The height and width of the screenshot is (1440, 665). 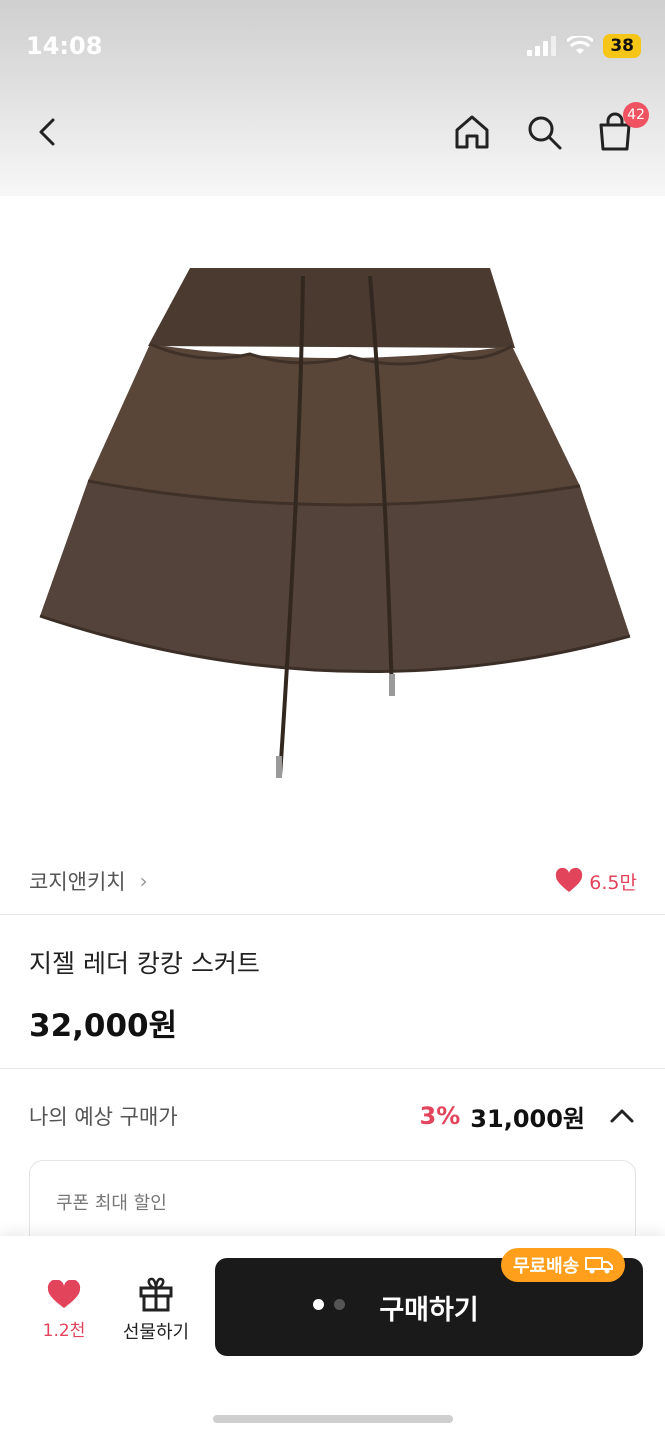 What do you see at coordinates (64, 46) in the screenshot?
I see `status-time: 14:08` at bounding box center [64, 46].